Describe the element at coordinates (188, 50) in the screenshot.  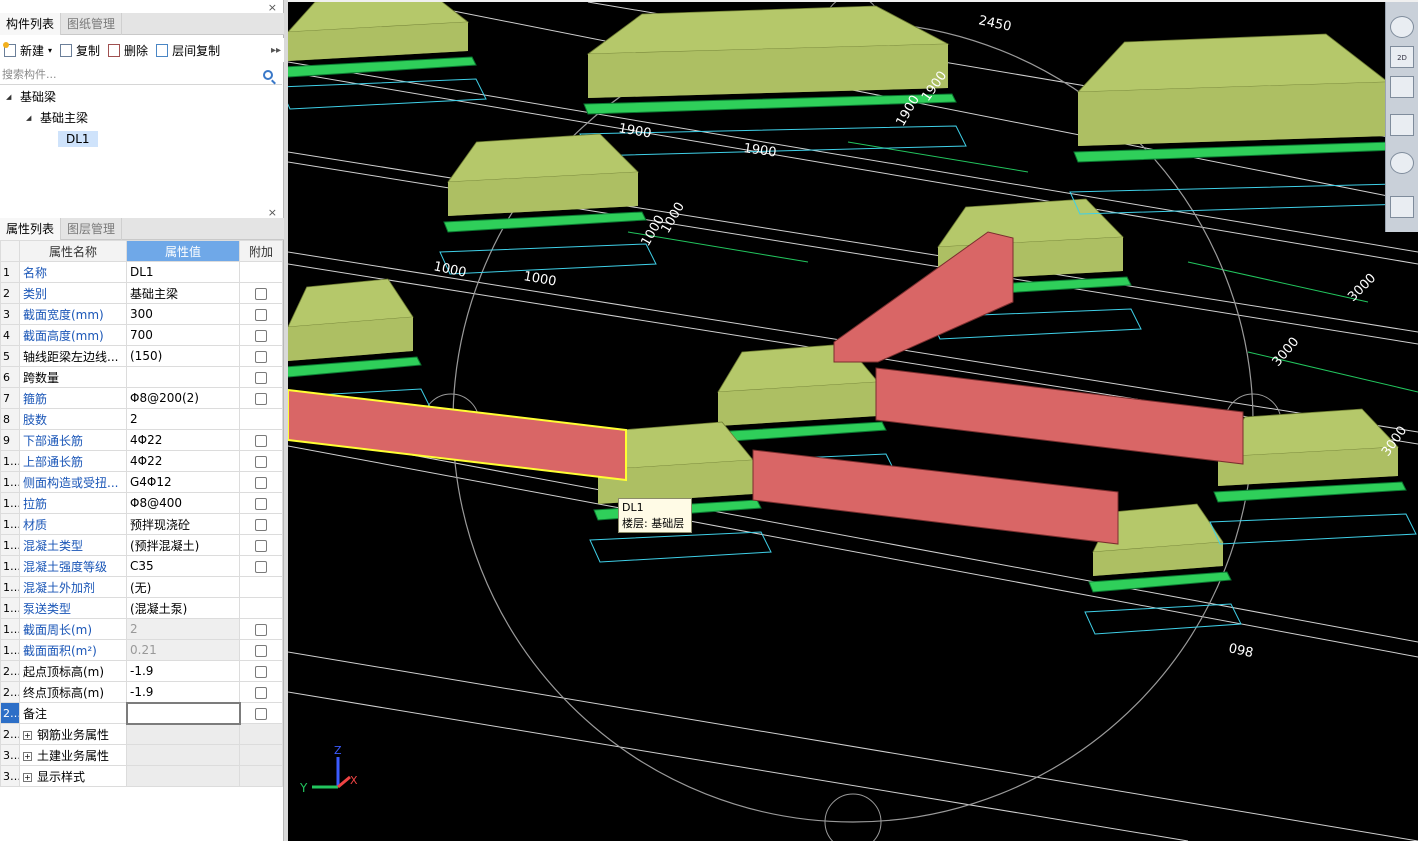
I see `floor-copy-button: 层间复制` at that location.